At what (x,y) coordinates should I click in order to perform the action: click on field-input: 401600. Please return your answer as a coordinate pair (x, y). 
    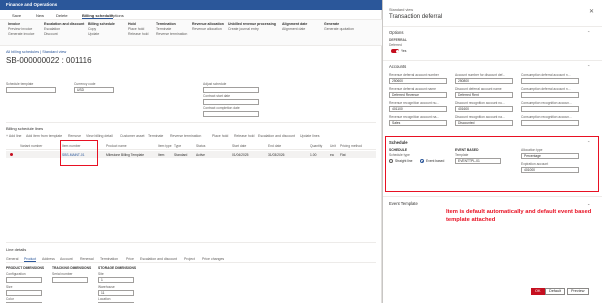
    Looking at the image, I should click on (484, 109).